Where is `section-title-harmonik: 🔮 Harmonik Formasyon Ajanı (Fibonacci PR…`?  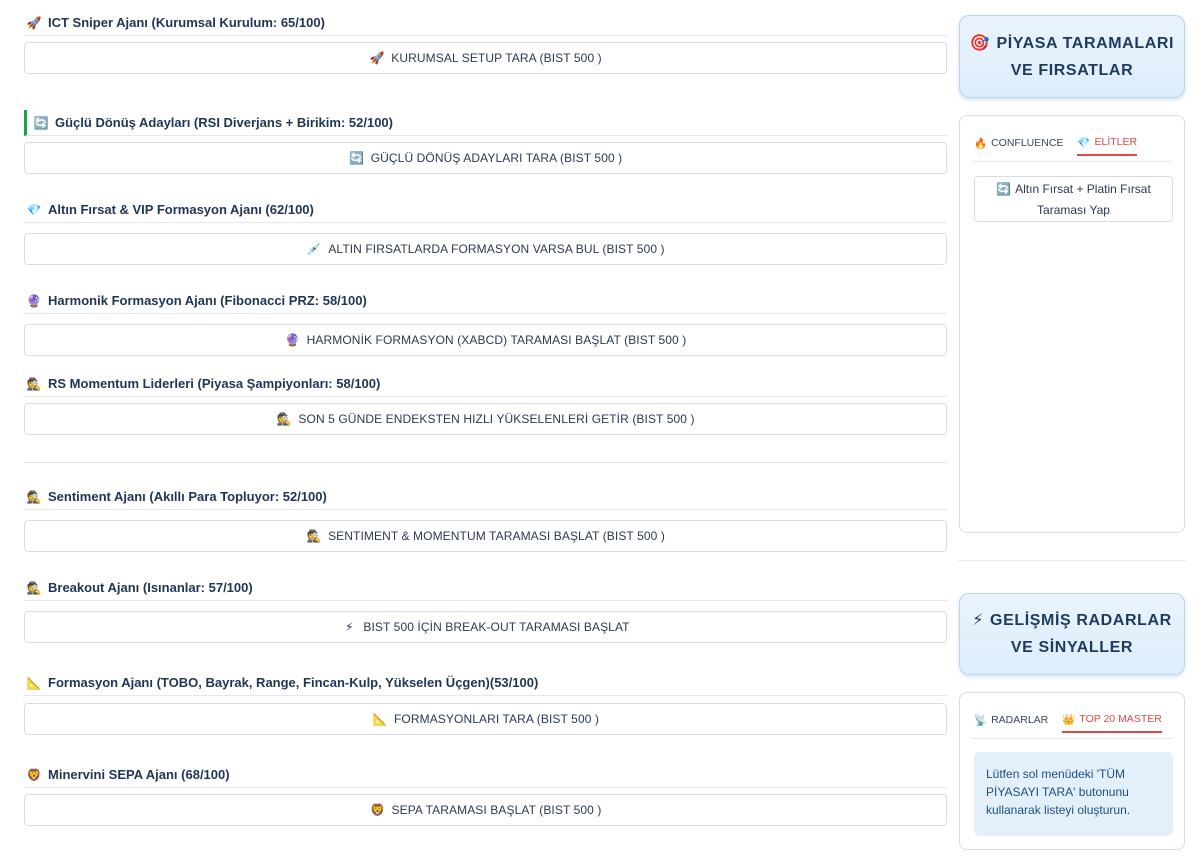
section-title-harmonik: 🔮 Harmonik Formasyon Ajanı (Fibonacci PR… is located at coordinates (485, 301).